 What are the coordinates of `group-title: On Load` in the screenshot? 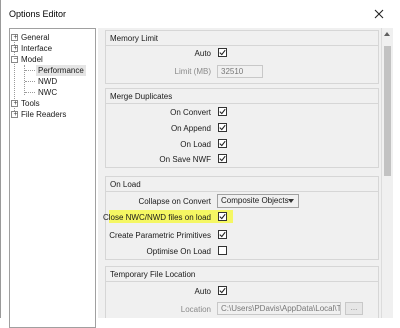 It's located at (125, 184).